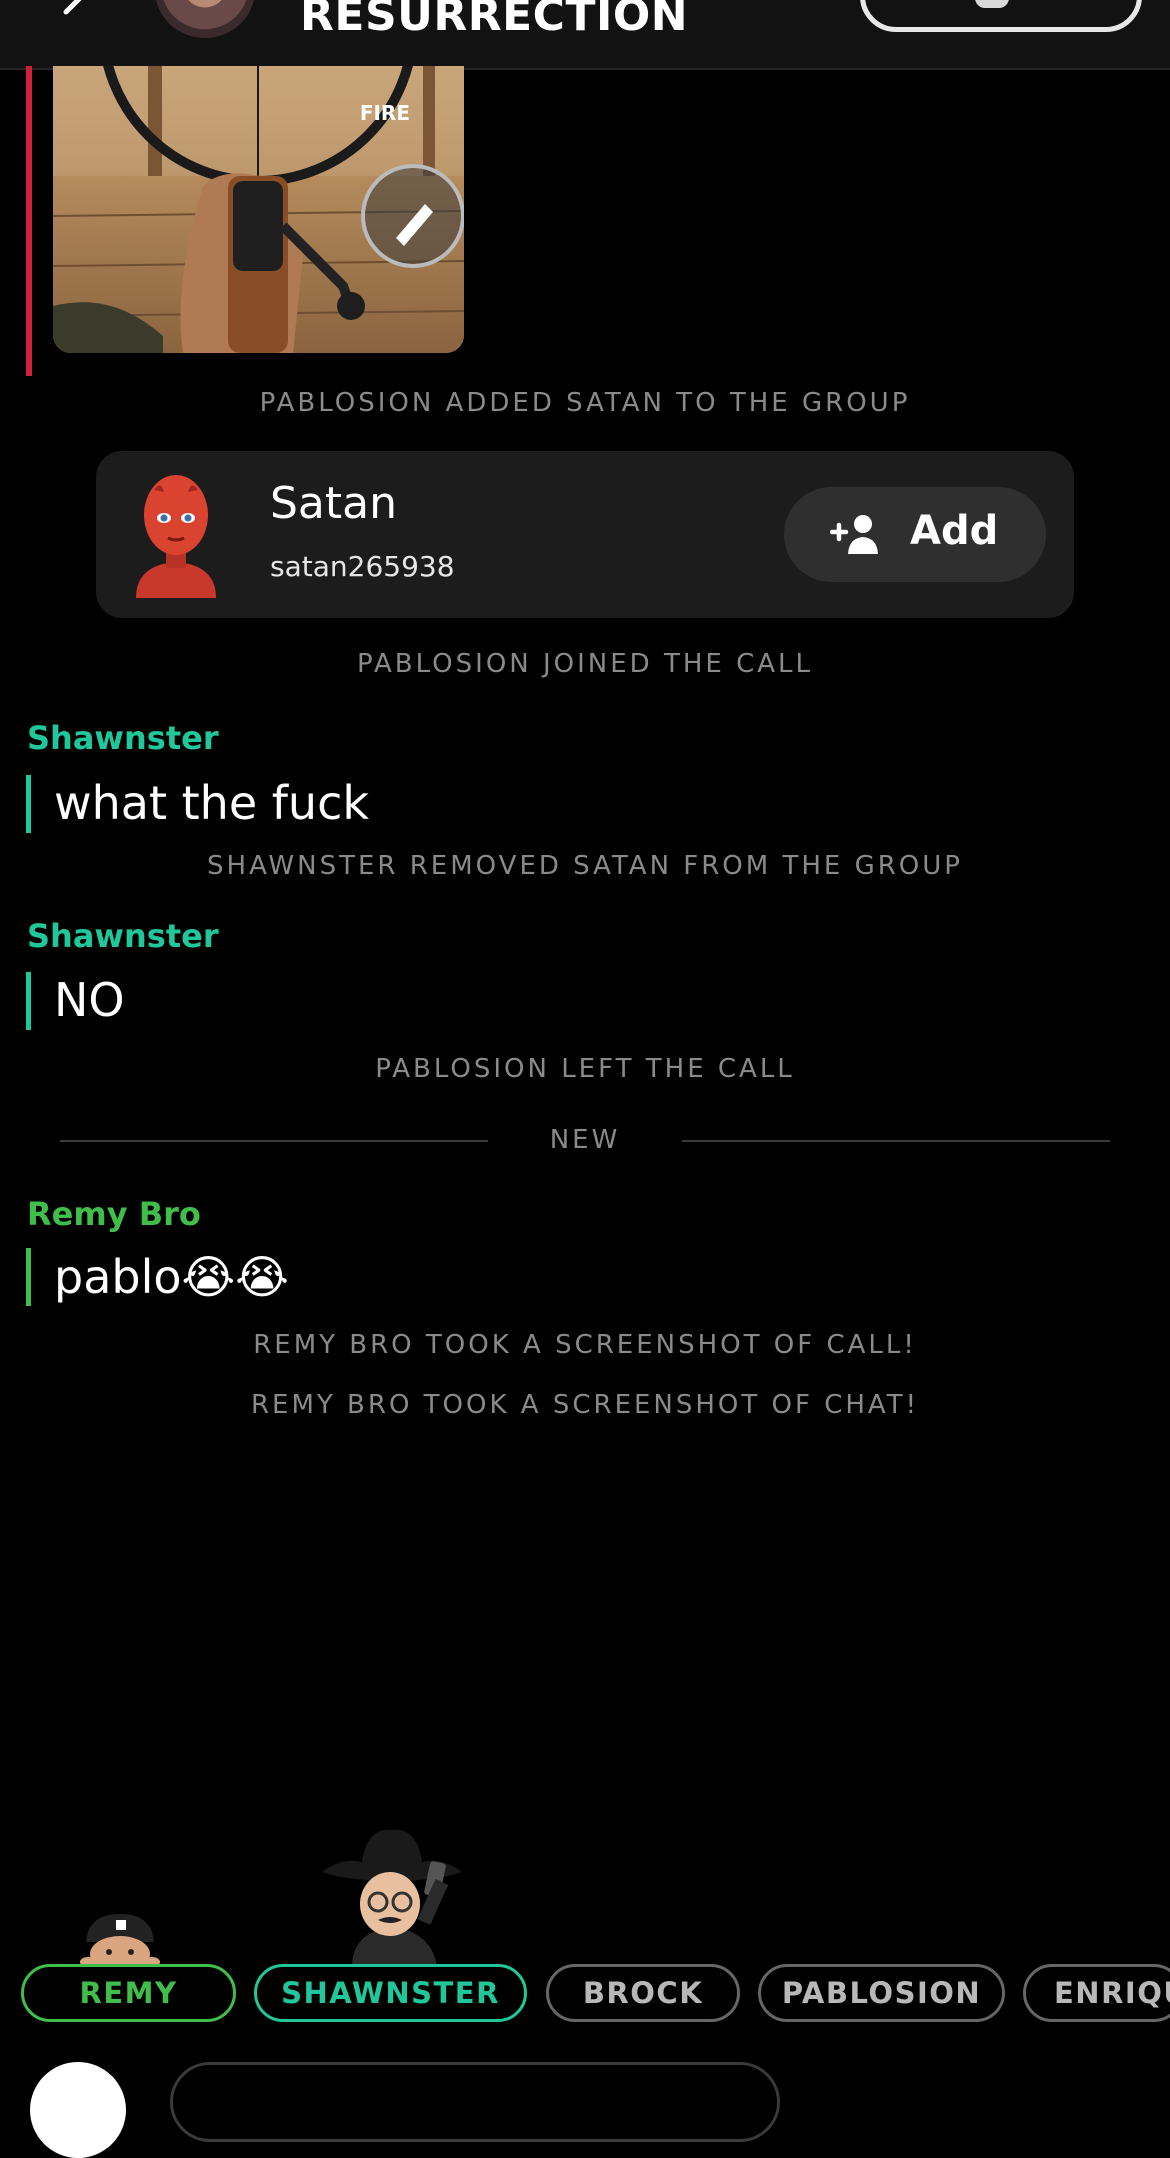 This screenshot has height=2158, width=1170. What do you see at coordinates (392, 1898) in the screenshot?
I see `shawnster-bitmoji-peek` at bounding box center [392, 1898].